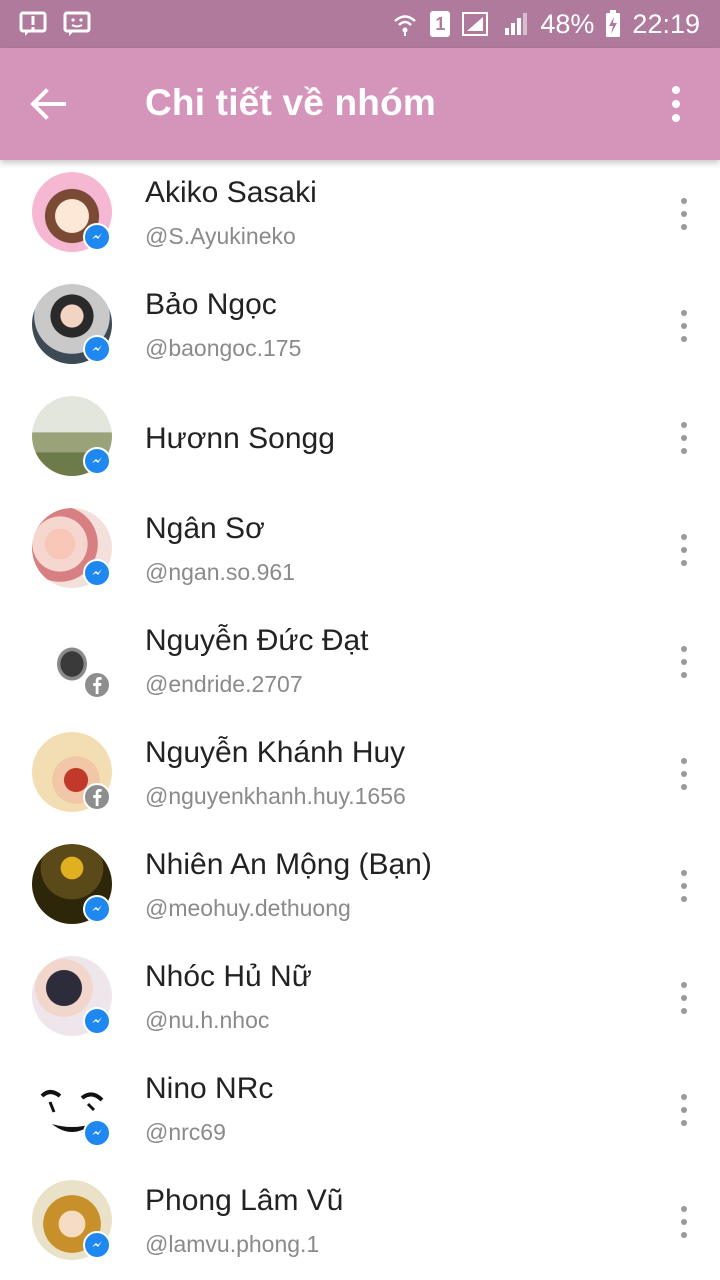 This screenshot has width=720, height=1280. Describe the element at coordinates (290, 102) in the screenshot. I see `page-title: Chi tiết về nhóm` at that location.